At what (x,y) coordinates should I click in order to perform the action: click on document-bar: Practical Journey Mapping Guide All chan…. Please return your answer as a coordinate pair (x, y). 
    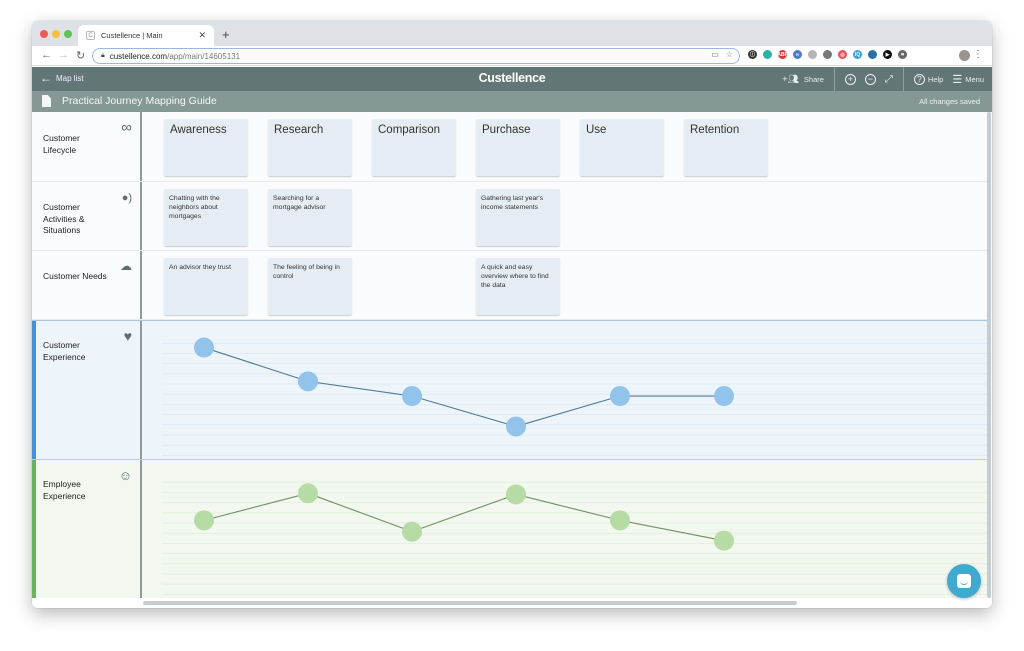
    Looking at the image, I should click on (512, 101).